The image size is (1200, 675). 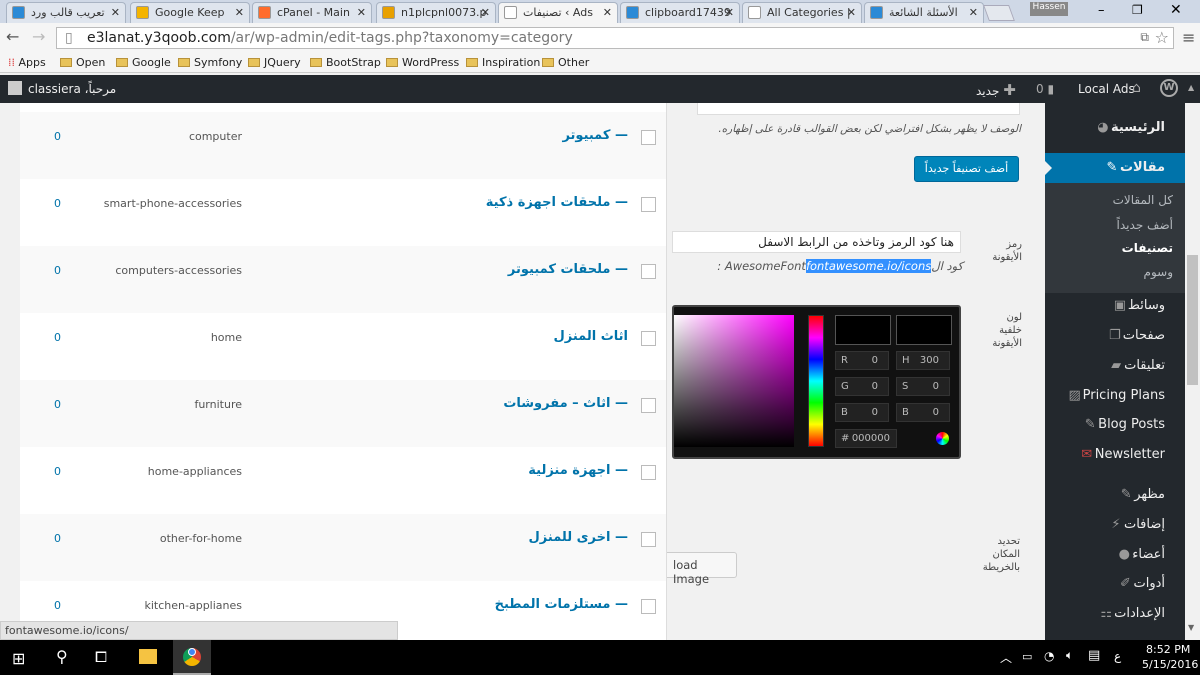 I want to click on sidebar-item-tools: أدوات✐, so click(x=1138, y=583).